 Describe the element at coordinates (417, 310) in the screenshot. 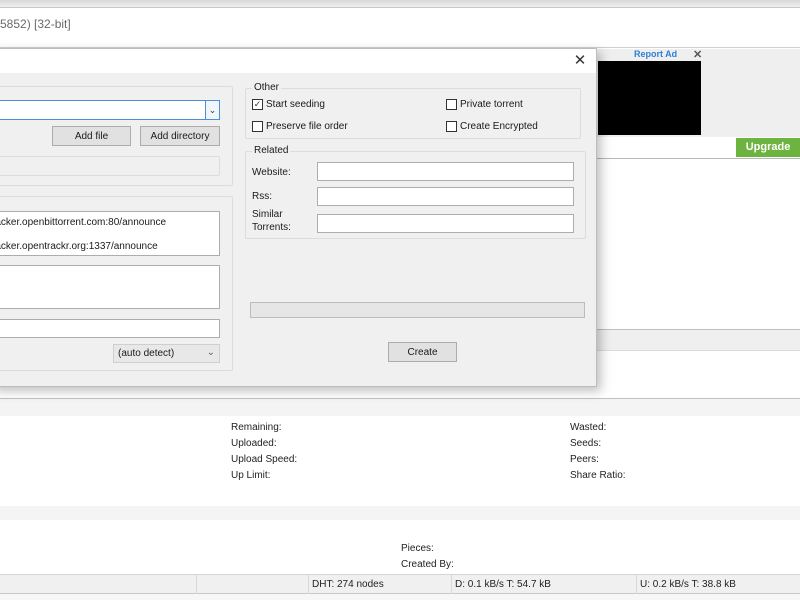

I see `create-progress-bar` at that location.